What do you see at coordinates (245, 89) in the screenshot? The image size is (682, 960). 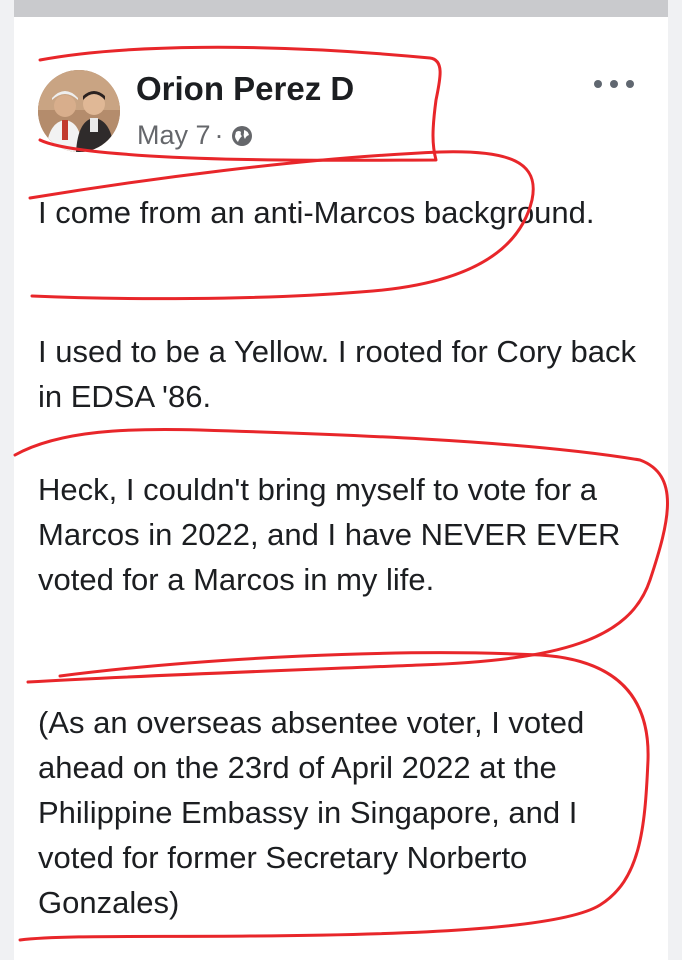 I see `author-name: Orion Perez D` at bounding box center [245, 89].